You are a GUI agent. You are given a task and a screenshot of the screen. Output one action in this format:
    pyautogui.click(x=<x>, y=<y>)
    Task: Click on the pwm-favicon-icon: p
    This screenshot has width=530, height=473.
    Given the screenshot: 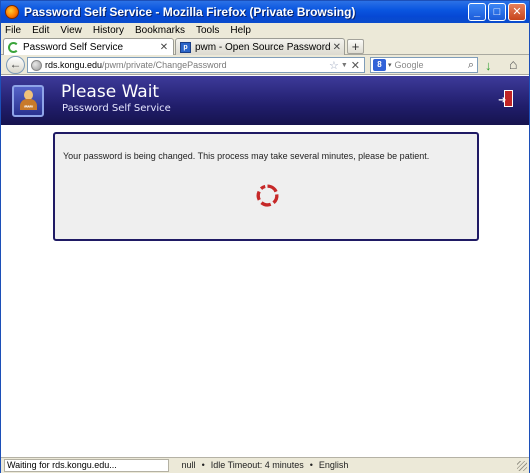 What is the action you would take?
    pyautogui.click(x=185, y=47)
    